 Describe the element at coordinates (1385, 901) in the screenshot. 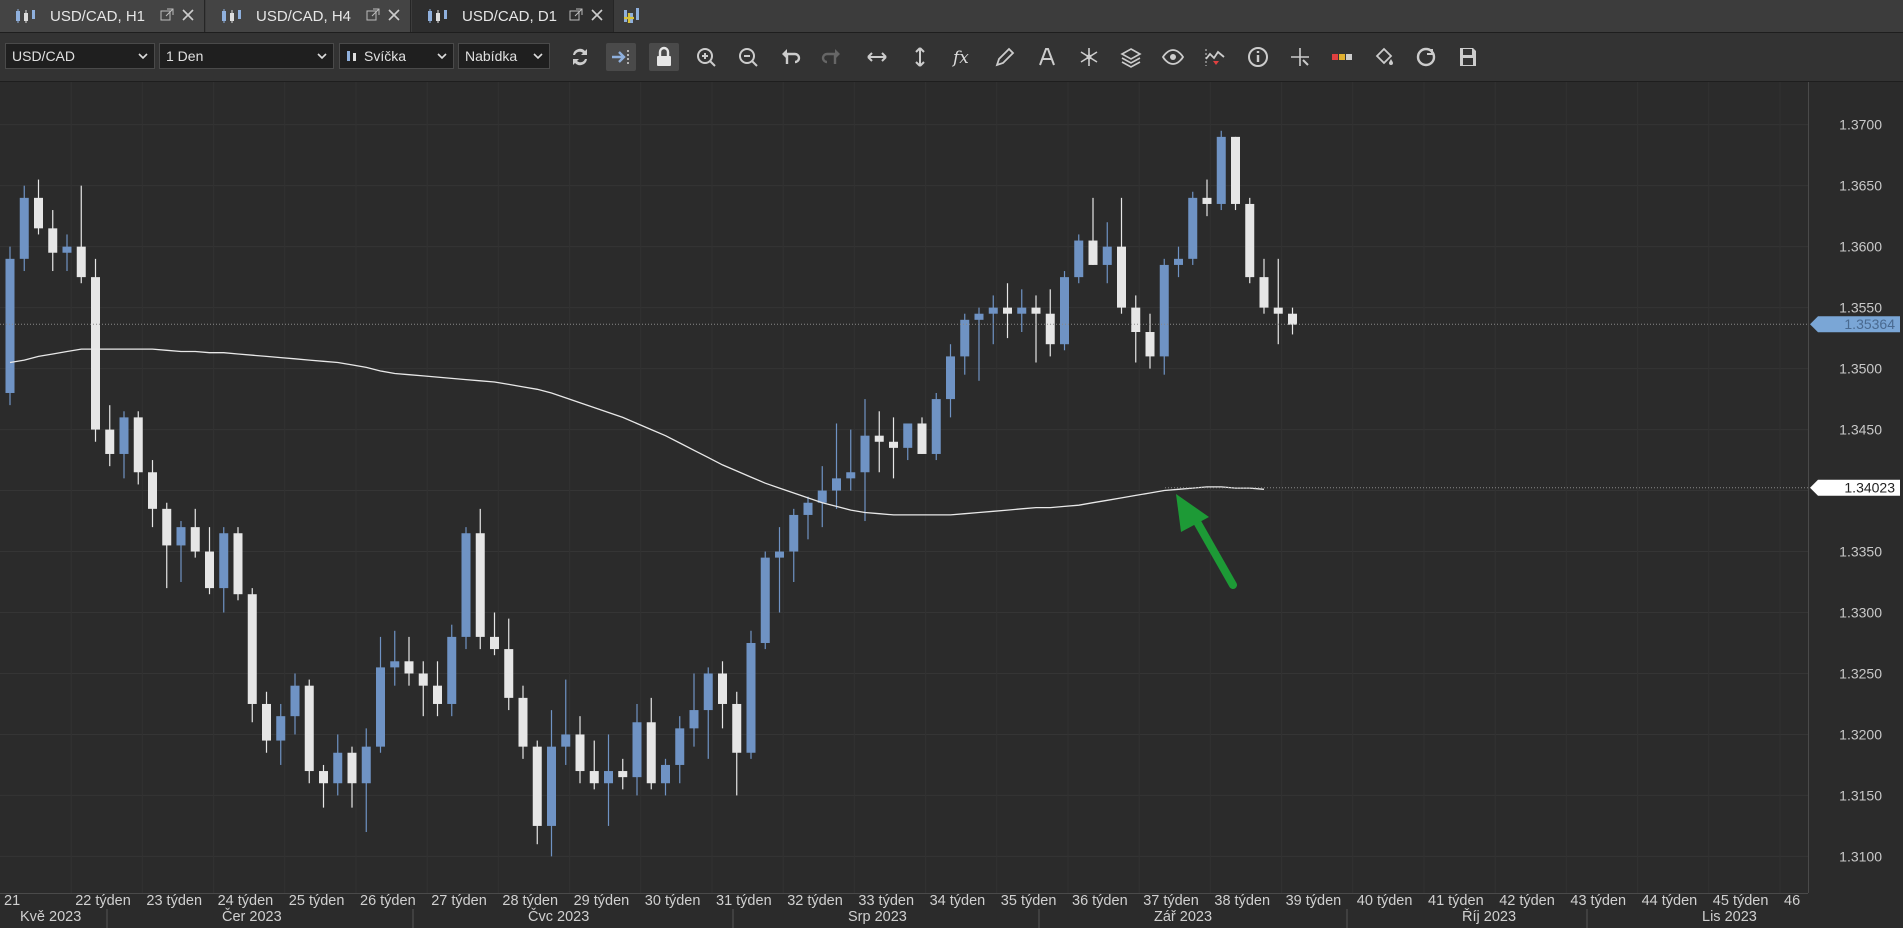

I see `week-label: 40 týden` at that location.